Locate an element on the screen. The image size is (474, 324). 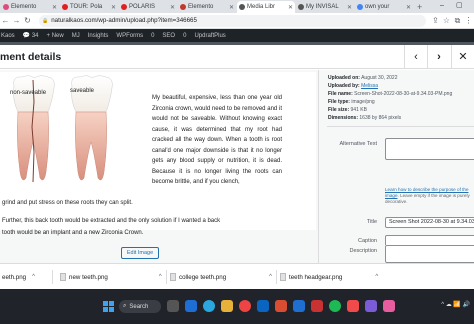
admin-bar-mj: MJ is located at coordinates (76, 36).